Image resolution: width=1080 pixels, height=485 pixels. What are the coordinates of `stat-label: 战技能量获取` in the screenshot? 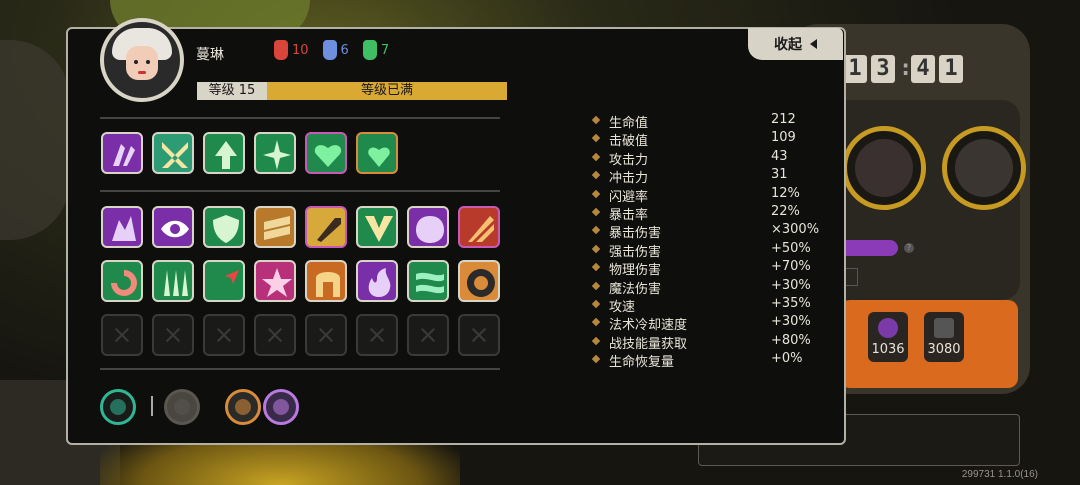 It's located at (648, 344).